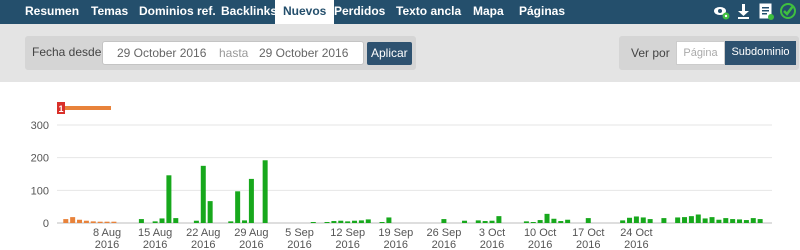 The height and width of the screenshot is (250, 800). I want to click on date-separator: hasta, so click(234, 53).